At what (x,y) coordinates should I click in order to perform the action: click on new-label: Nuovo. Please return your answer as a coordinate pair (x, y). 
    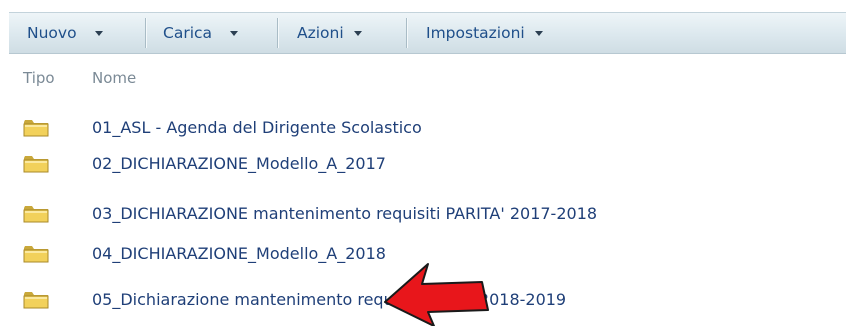
    Looking at the image, I should click on (52, 33).